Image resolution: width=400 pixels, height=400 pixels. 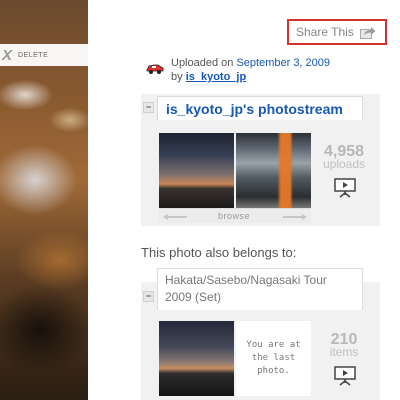 I want to click on photostream-title-tab: is_kyoto_jp's photostream, so click(x=260, y=108).